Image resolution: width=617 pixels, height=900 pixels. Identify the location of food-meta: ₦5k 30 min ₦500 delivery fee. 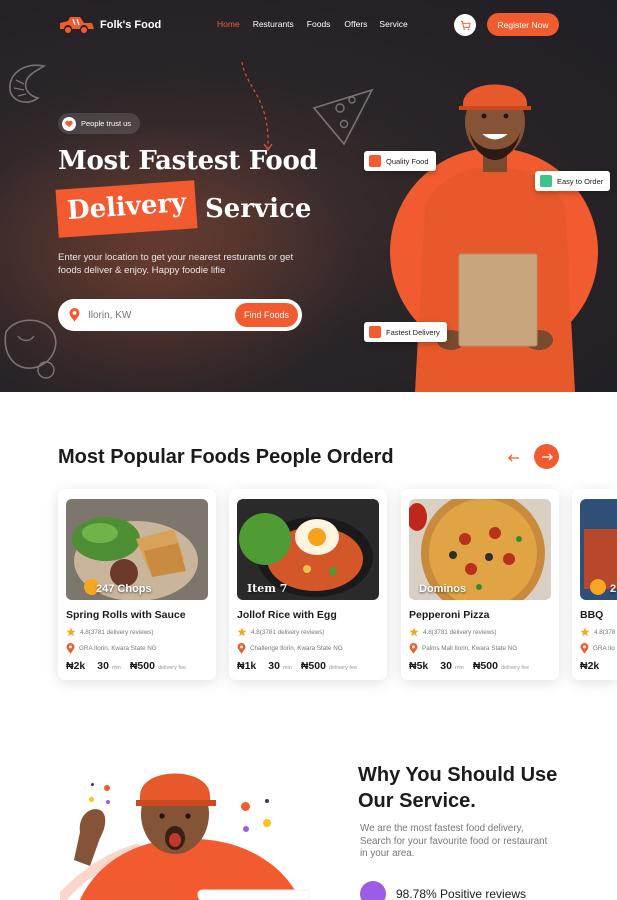
(472, 666).